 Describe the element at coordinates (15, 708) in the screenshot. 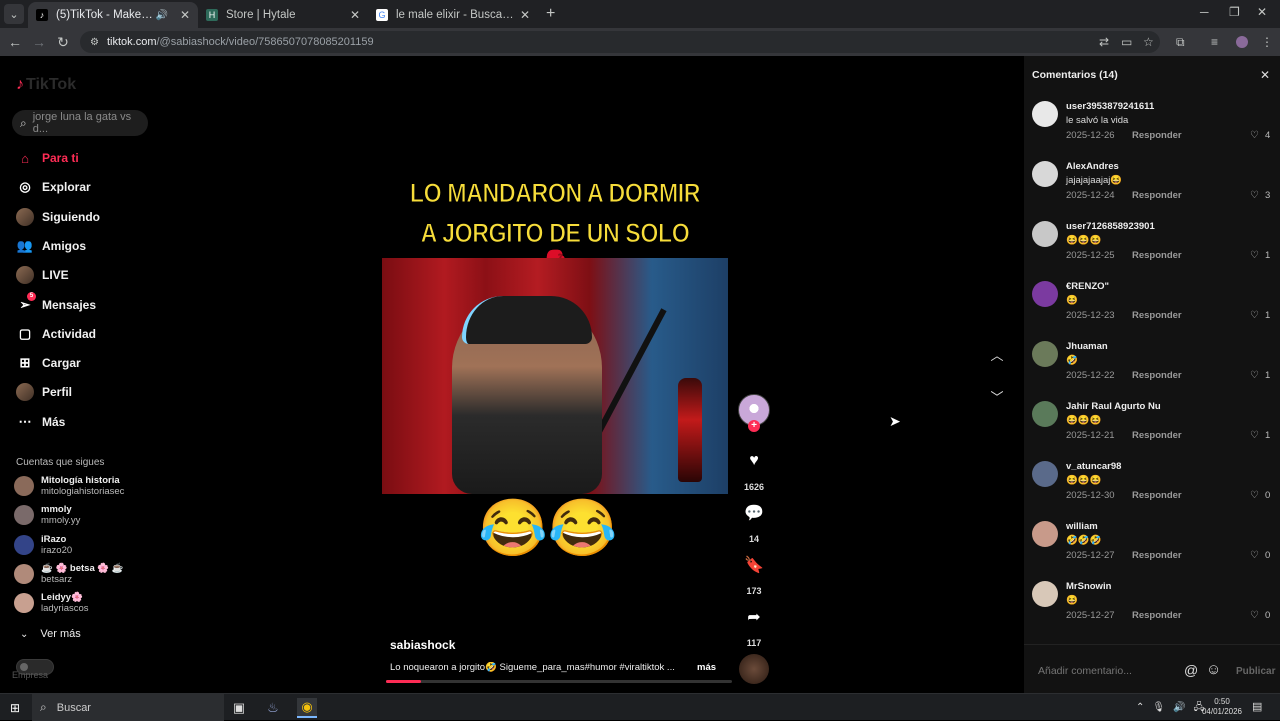

I see `windows-start-icon: ⊞` at that location.